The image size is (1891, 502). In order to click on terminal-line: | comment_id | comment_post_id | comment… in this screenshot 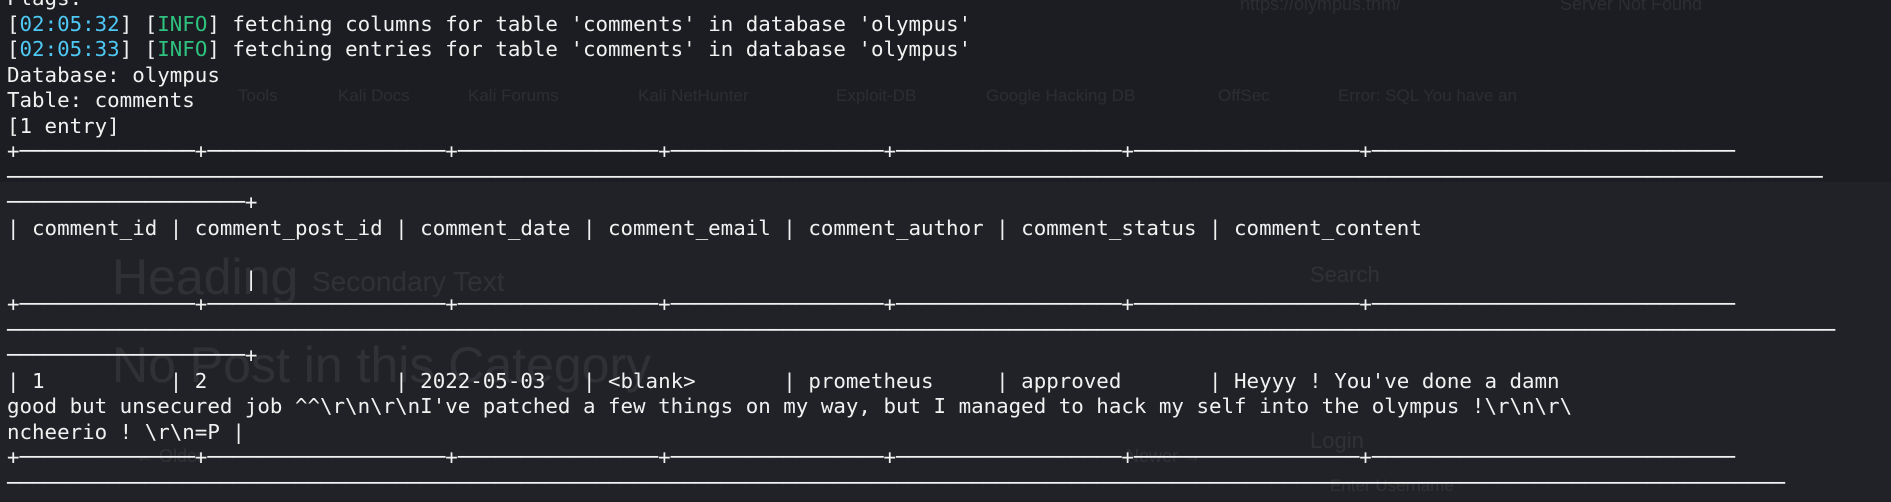, I will do `click(714, 227)`.